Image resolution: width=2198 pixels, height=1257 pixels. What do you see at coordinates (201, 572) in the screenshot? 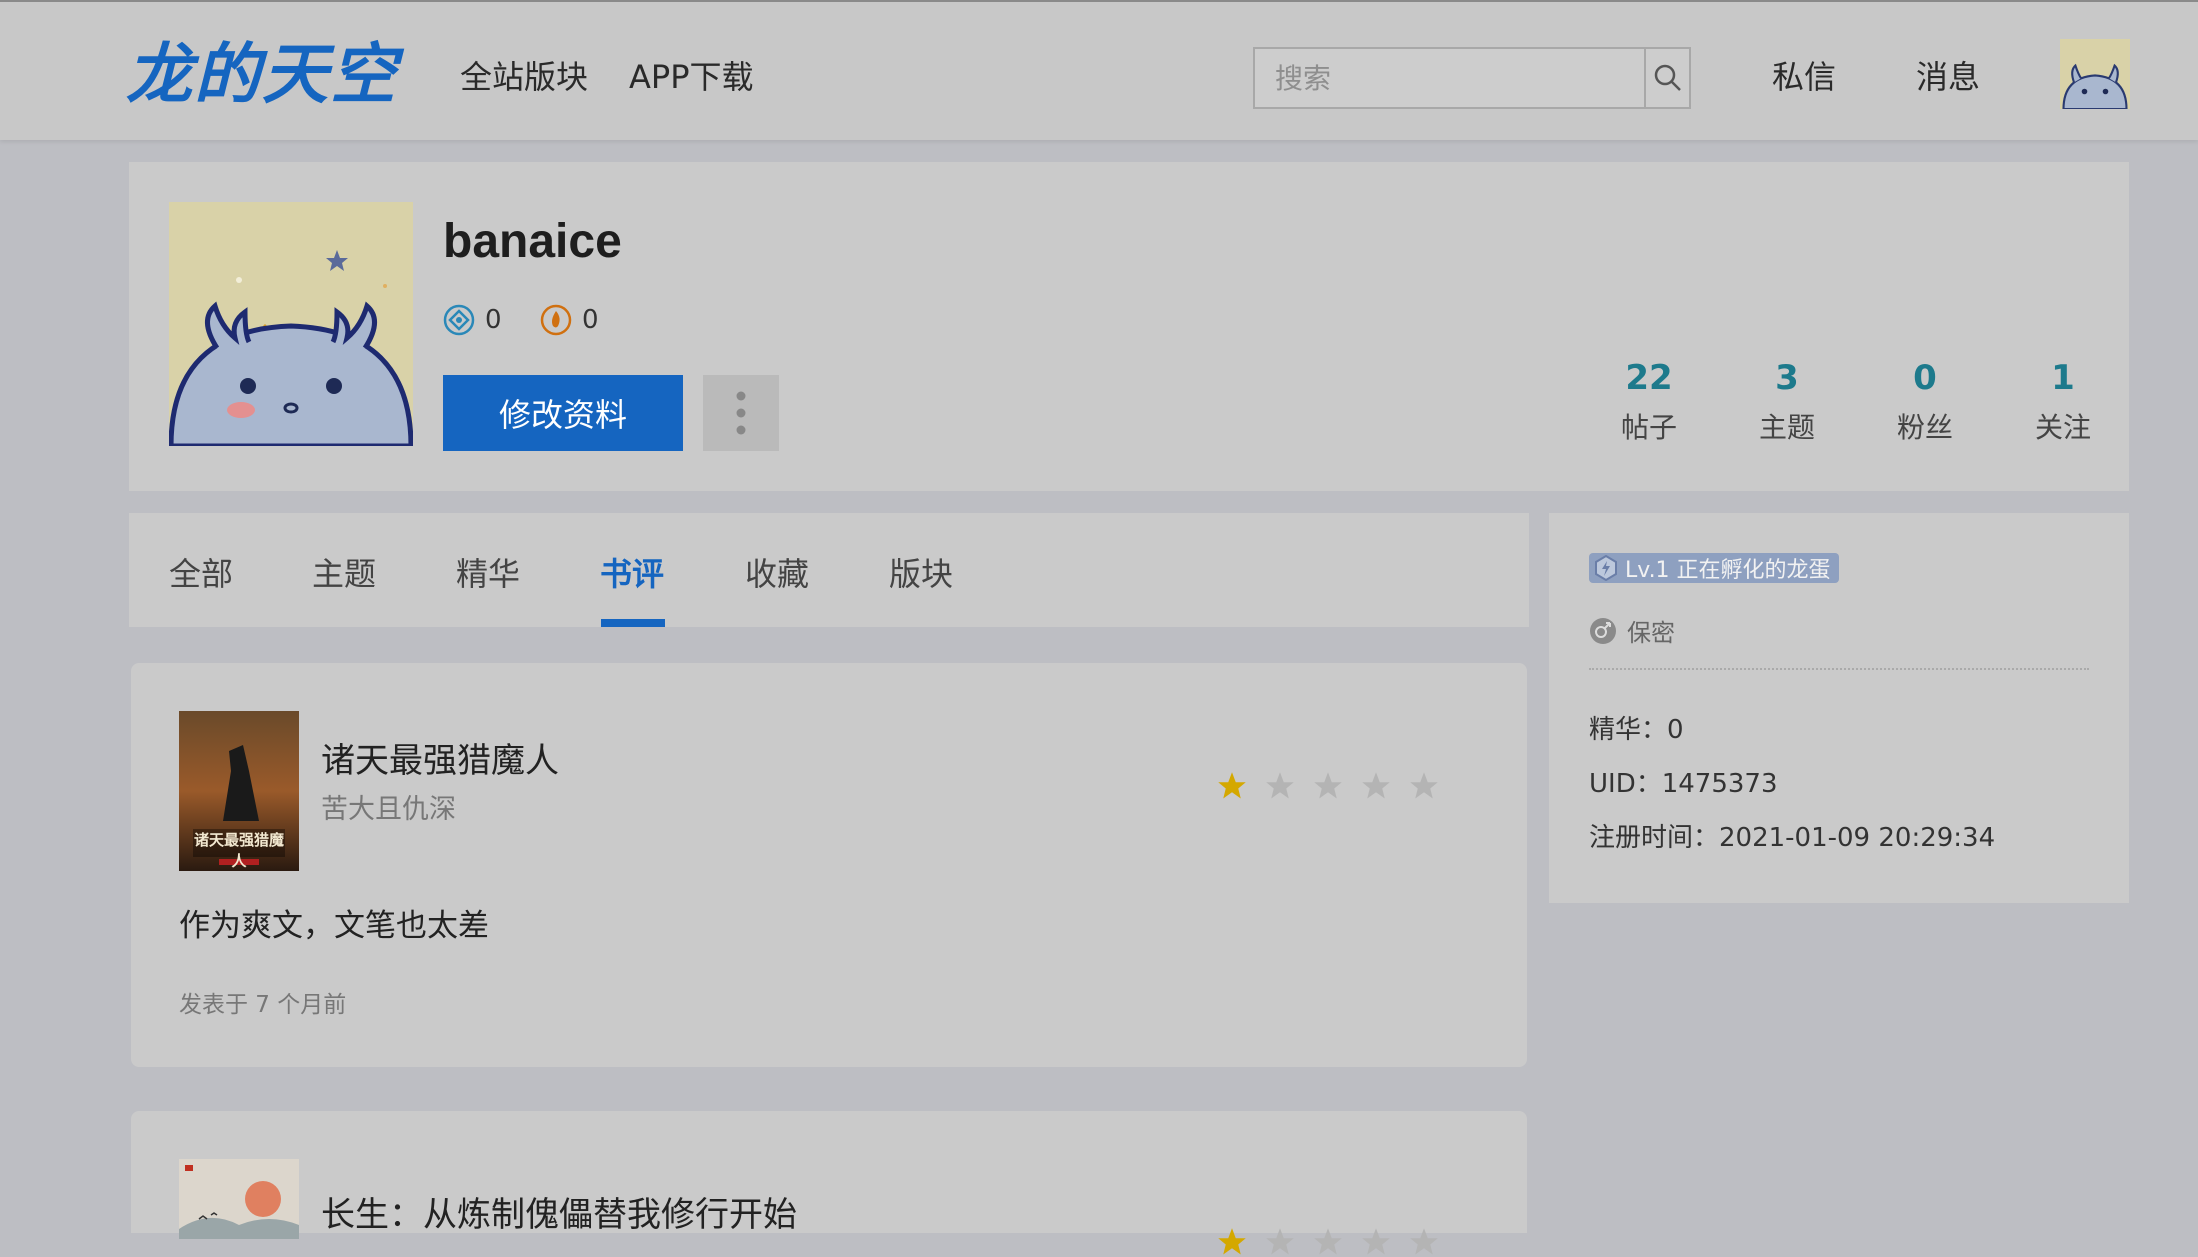
I see `tab-all: 全部` at bounding box center [201, 572].